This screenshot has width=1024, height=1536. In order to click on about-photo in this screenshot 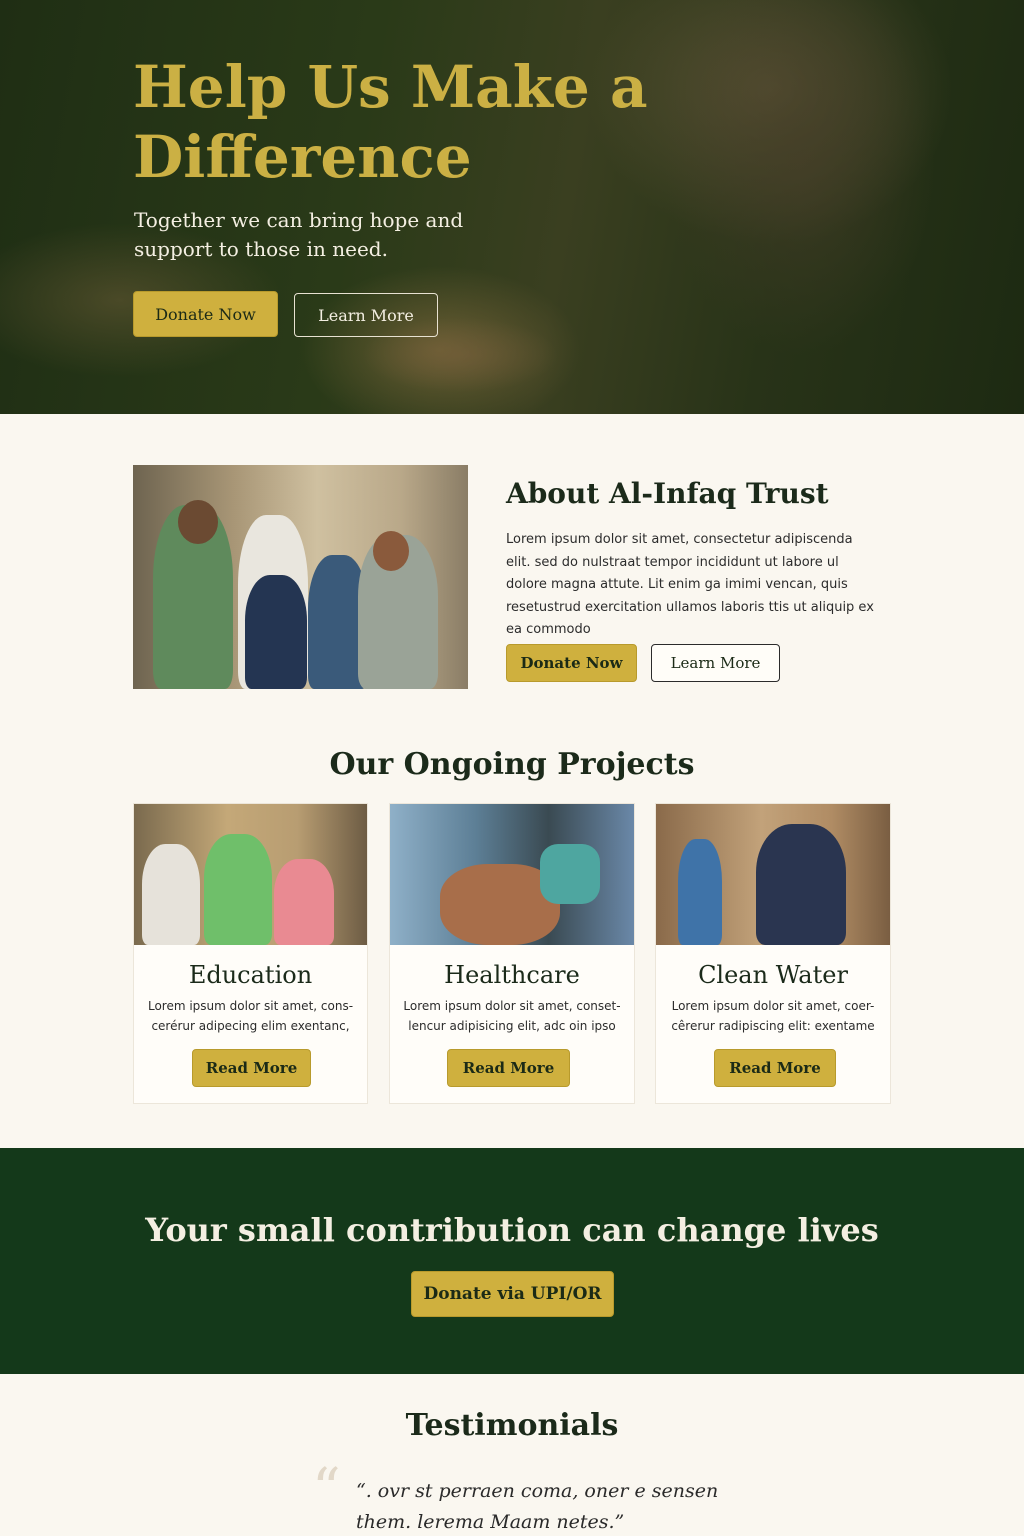, I will do `click(300, 577)`.